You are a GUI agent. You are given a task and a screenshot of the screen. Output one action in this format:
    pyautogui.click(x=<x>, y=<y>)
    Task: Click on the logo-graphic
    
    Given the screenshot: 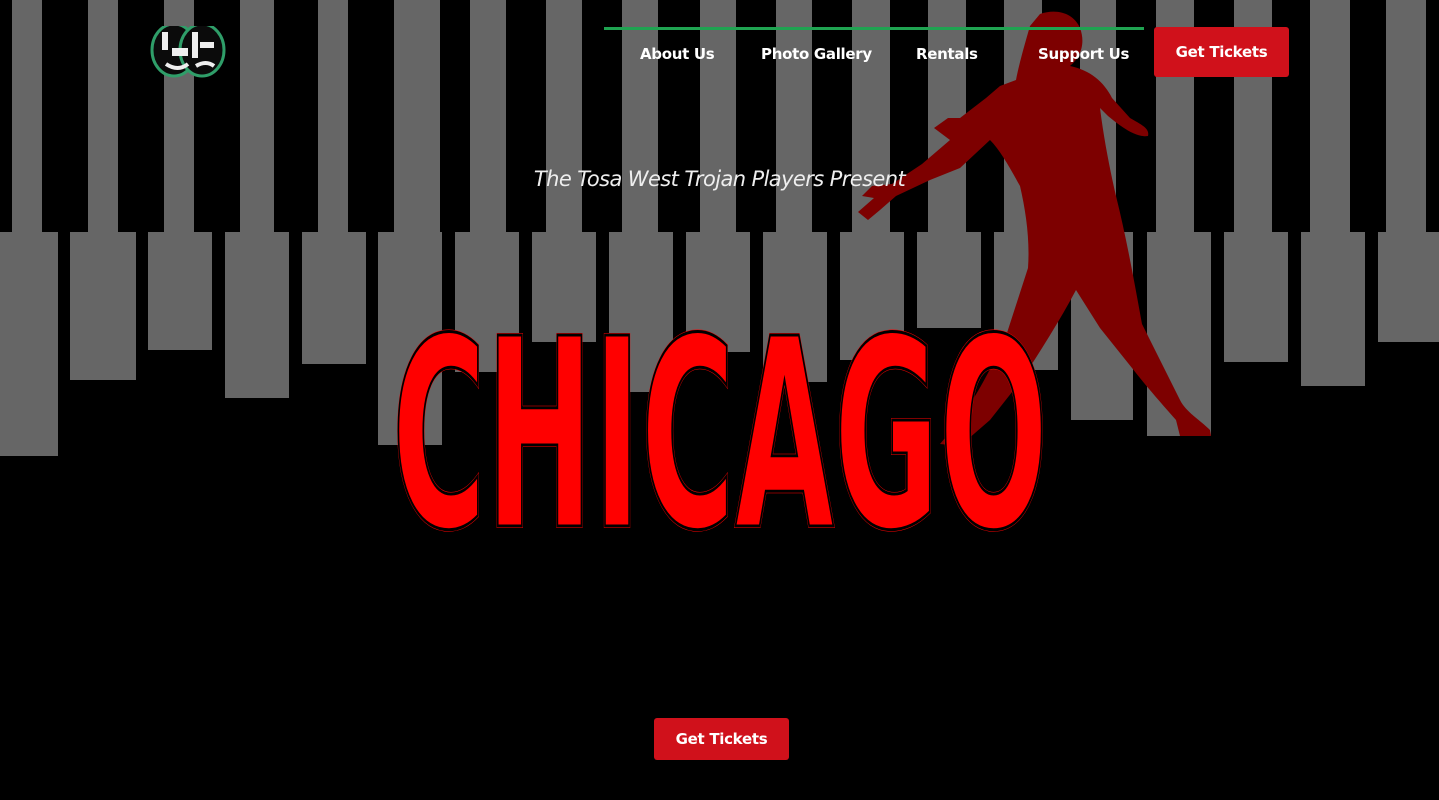 What is the action you would take?
    pyautogui.click(x=188, y=50)
    